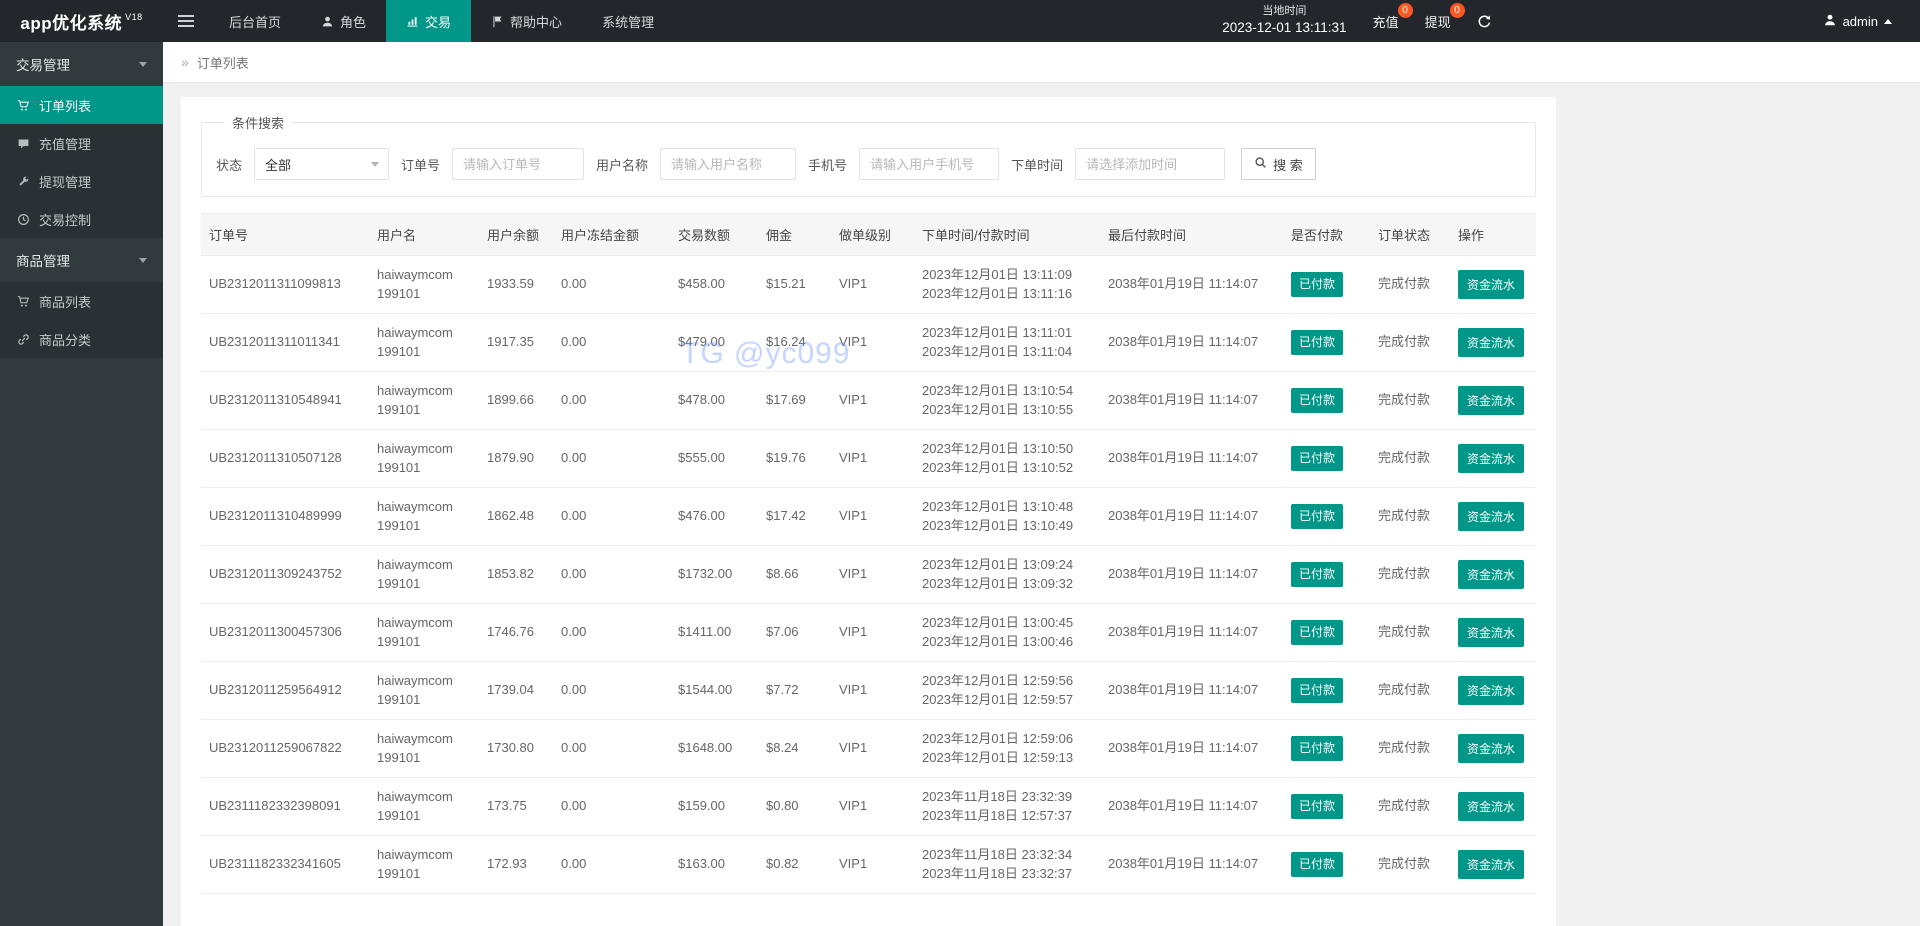 The height and width of the screenshot is (926, 1920). I want to click on sidebar-item-order-list: 订单列表, so click(81, 105).